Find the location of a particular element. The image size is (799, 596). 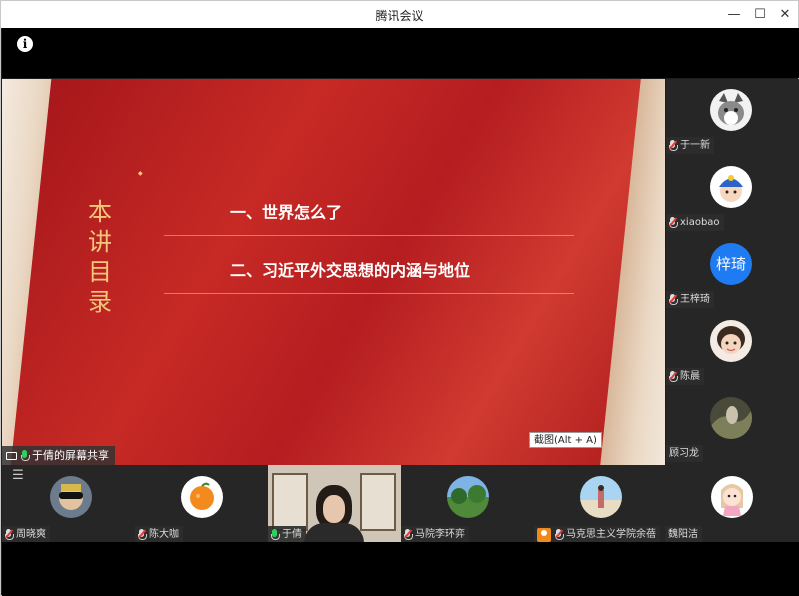

participant-name-tag: 马院李环弈 is located at coordinates (435, 534).